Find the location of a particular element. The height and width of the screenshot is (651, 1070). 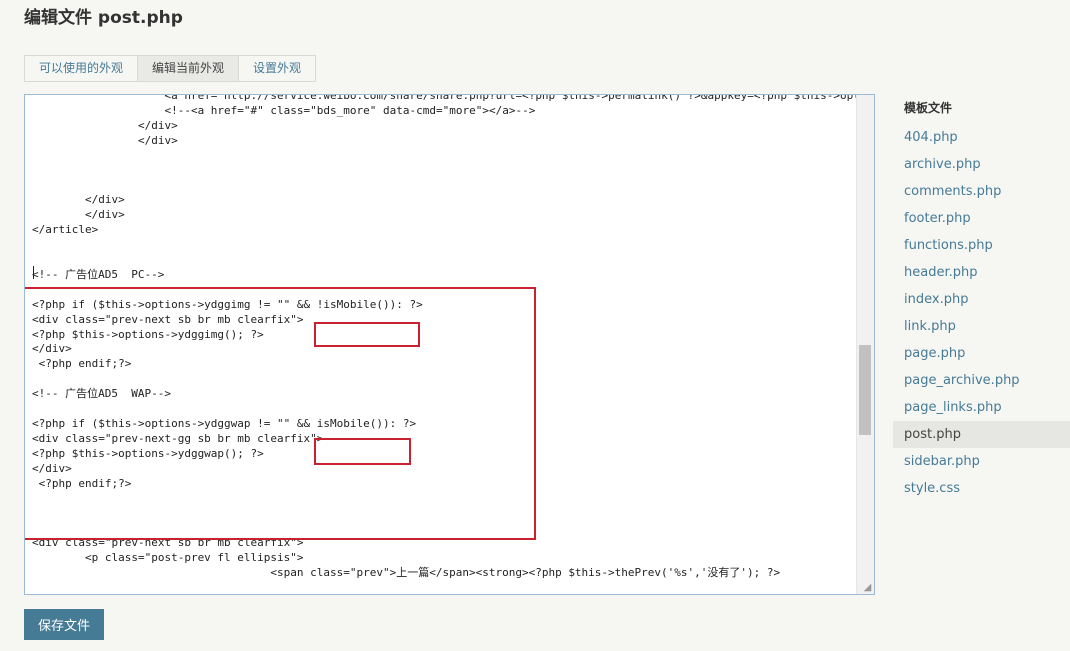

sidebar-file-404-php: 404.php is located at coordinates (981, 137).